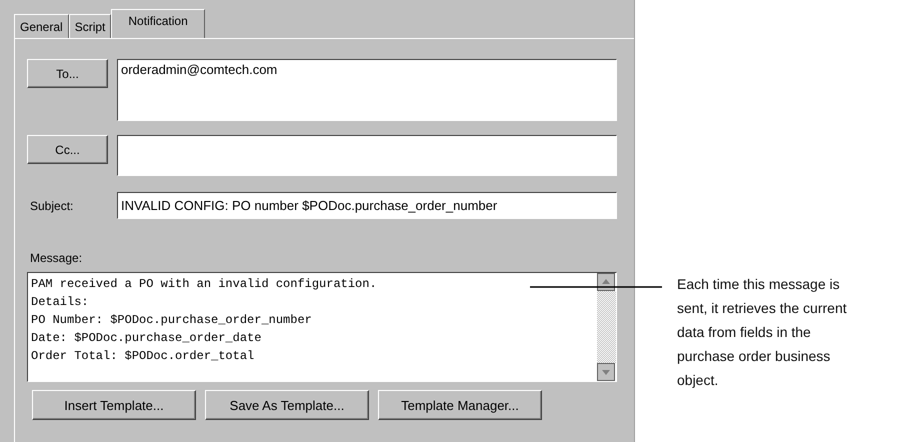 Image resolution: width=899 pixels, height=442 pixels. What do you see at coordinates (367, 205) in the screenshot?
I see `subject-field: INVALID CONFIG: PO number $PODoc.purchase_order_number` at bounding box center [367, 205].